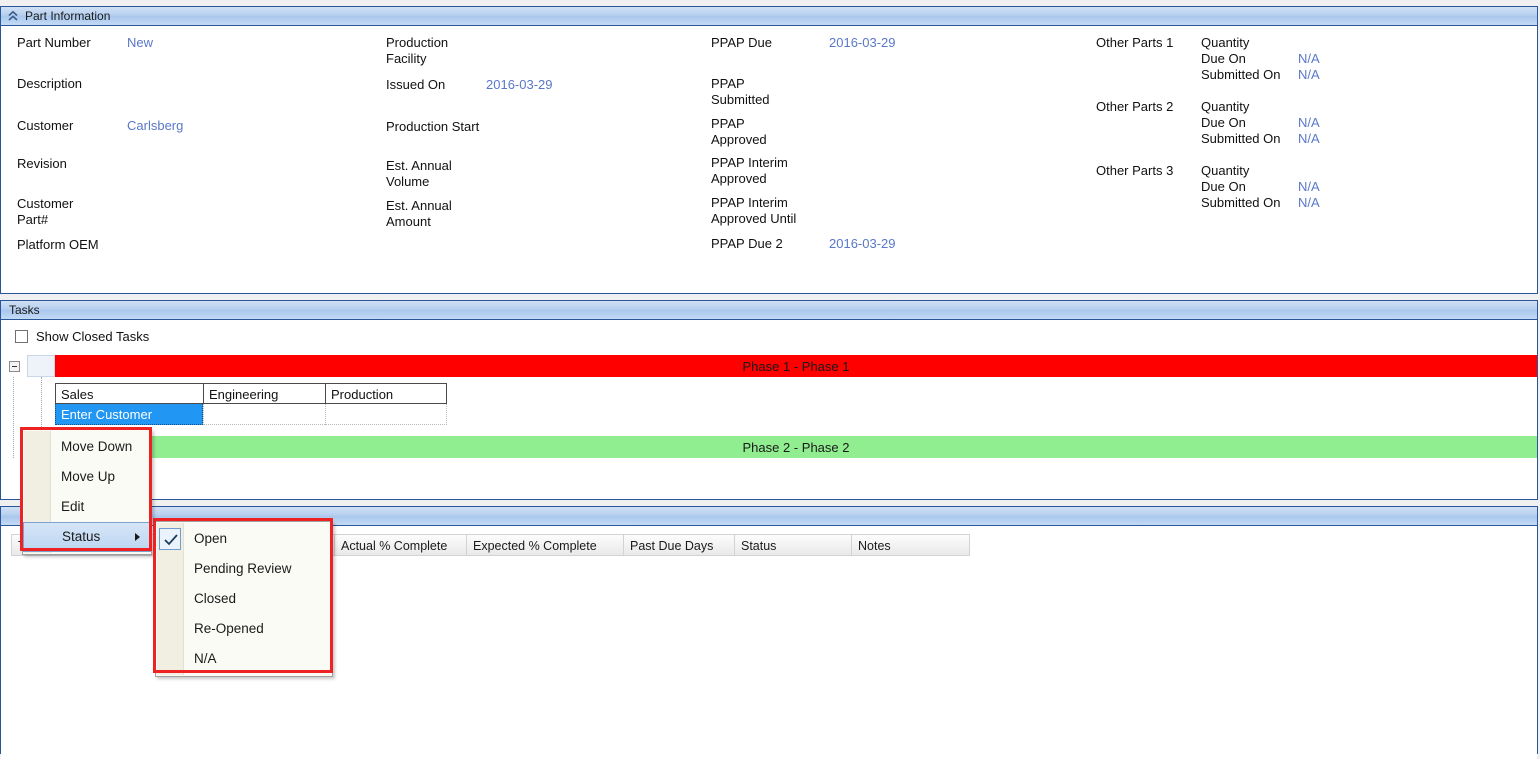 The height and width of the screenshot is (759, 1540). What do you see at coordinates (201, 245) in the screenshot?
I see `field-platform-oem: Platform OEM` at bounding box center [201, 245].